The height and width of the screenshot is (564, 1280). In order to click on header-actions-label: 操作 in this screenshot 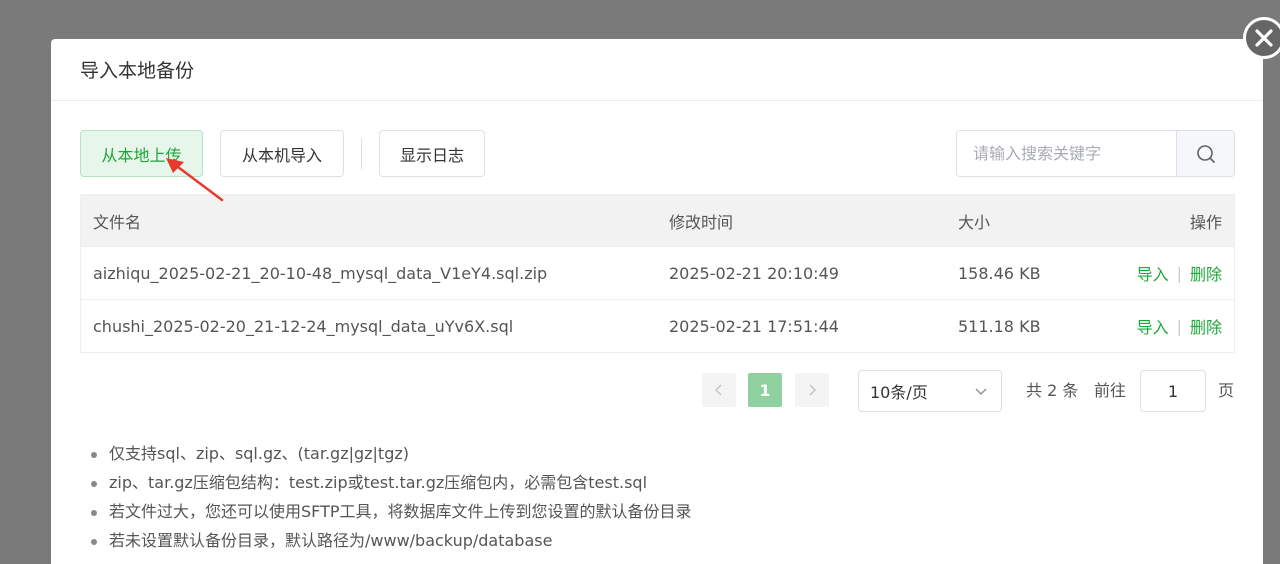, I will do `click(1205, 222)`.